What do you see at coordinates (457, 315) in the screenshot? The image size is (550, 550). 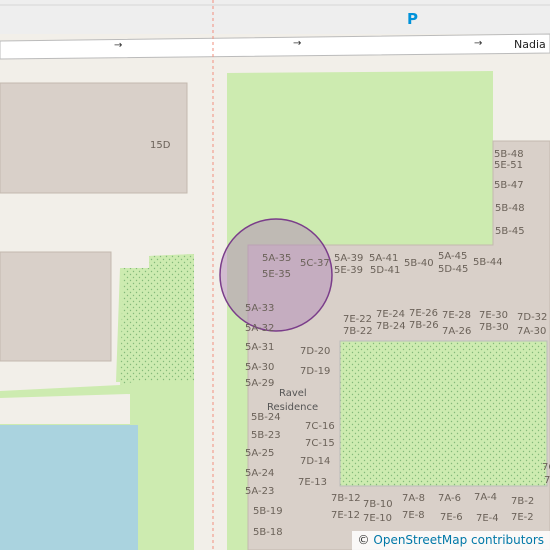 I see `building-label: 7E-28` at bounding box center [457, 315].